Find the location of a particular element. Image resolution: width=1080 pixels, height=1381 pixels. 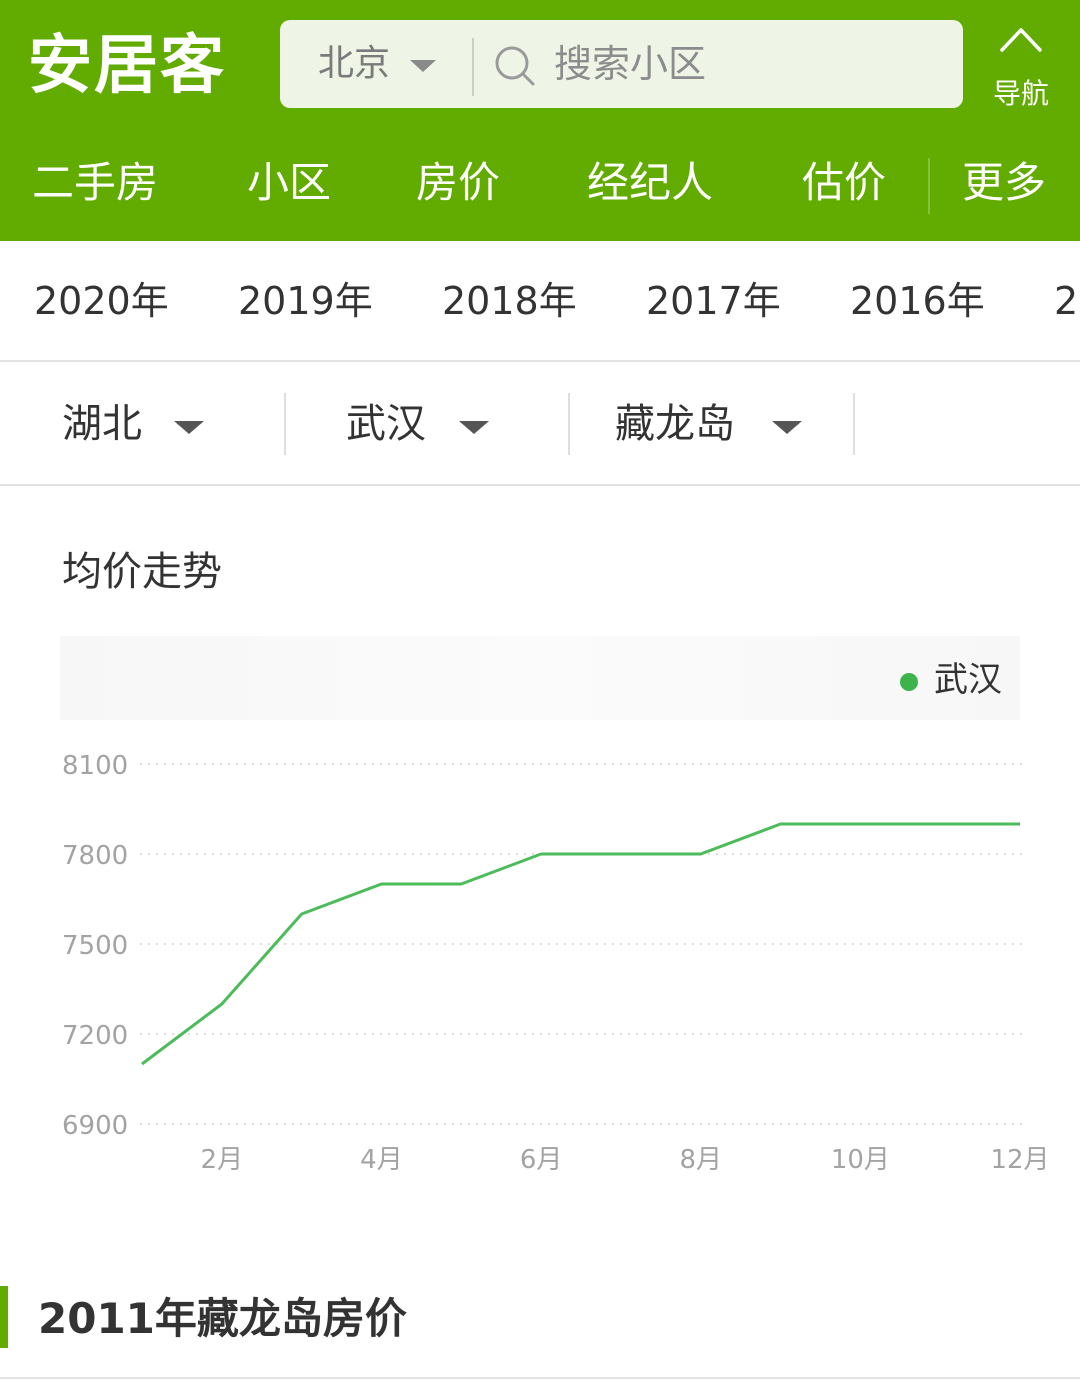

menu-item-more: 更多 is located at coordinates (1004, 183).